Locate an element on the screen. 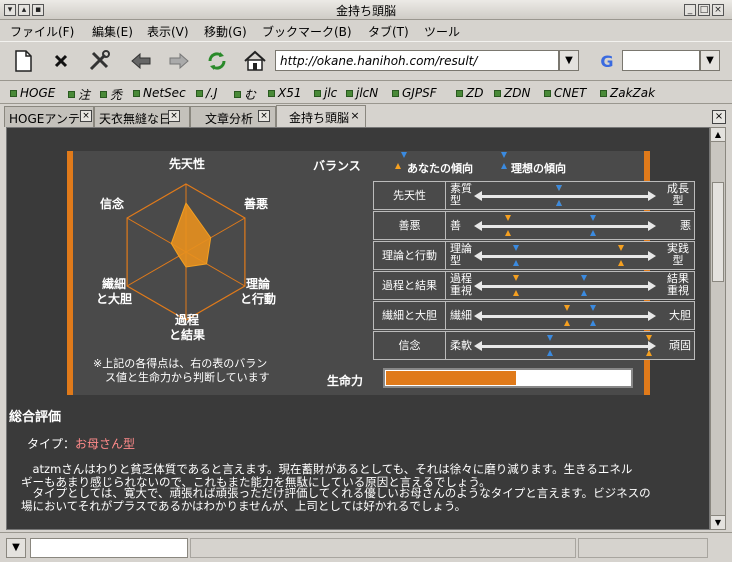  bookmark-item: /.J is located at coordinates (206, 93).